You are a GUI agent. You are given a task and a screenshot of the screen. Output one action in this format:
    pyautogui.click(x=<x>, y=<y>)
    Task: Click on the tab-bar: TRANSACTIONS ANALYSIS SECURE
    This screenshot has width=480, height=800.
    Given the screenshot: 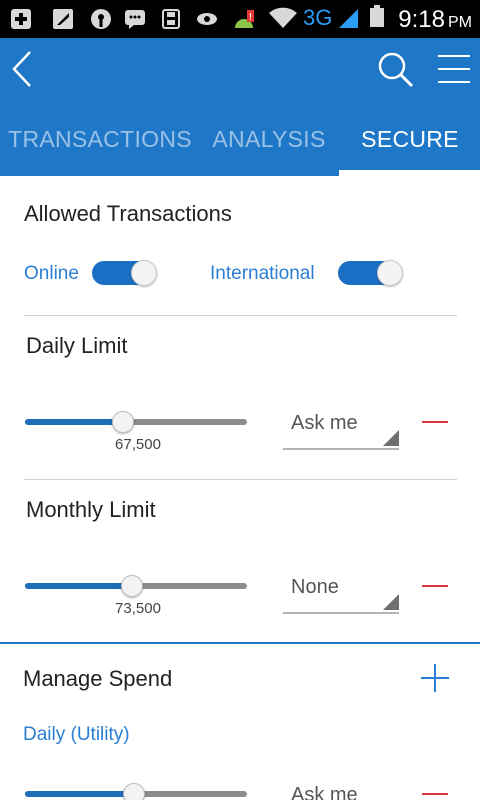 What is the action you would take?
    pyautogui.click(x=240, y=138)
    